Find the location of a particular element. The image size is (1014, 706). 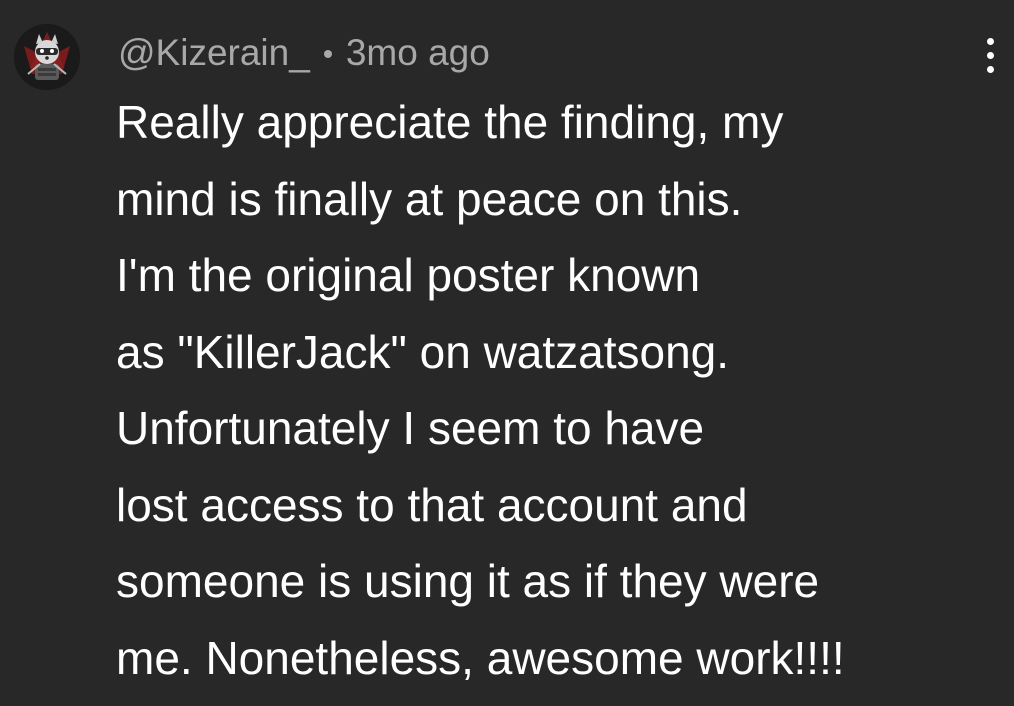

avatar is located at coordinates (47, 57).